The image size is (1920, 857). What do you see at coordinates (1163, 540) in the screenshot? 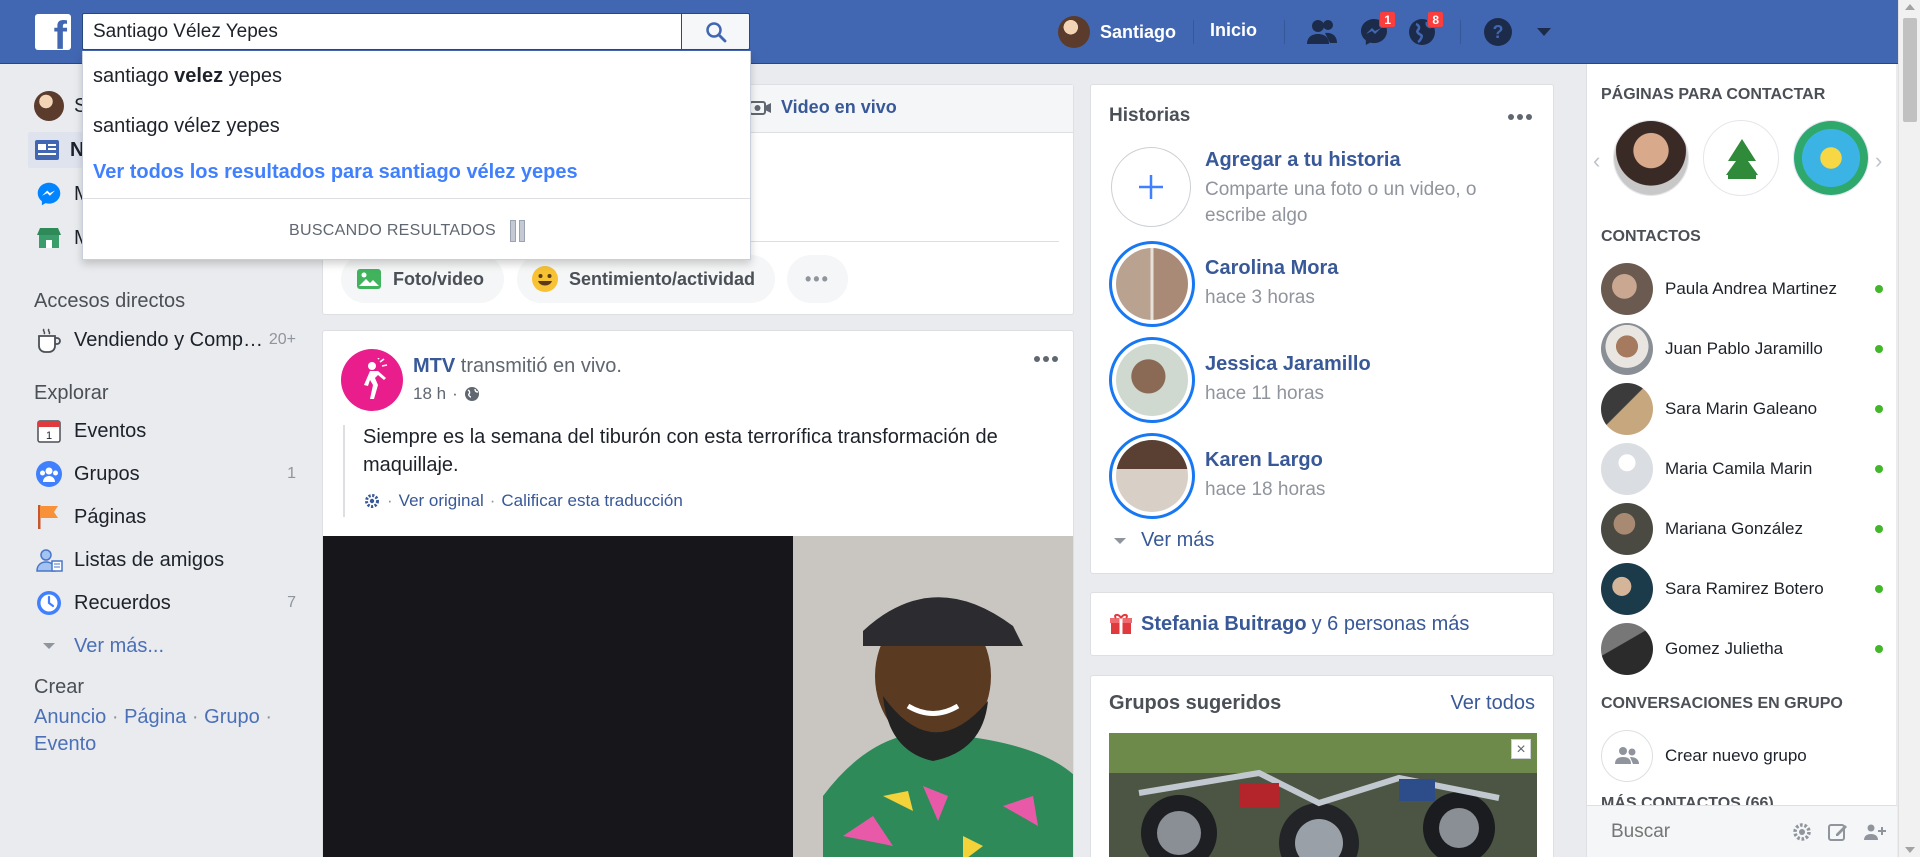
I see `stories-see-more: Ver más` at bounding box center [1163, 540].